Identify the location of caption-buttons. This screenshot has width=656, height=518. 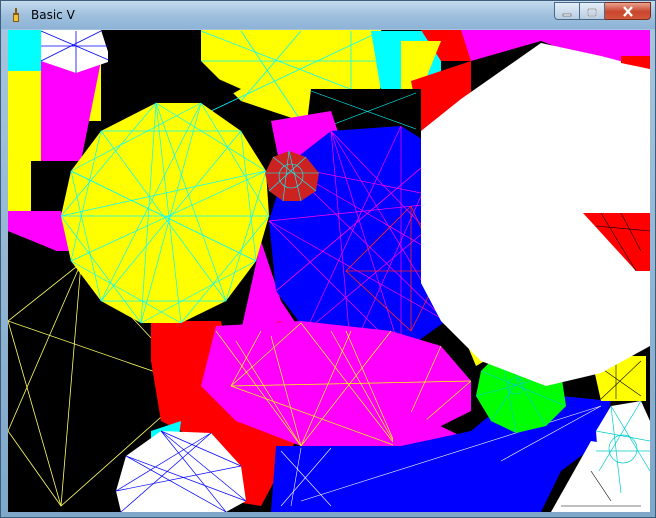
(602, 11).